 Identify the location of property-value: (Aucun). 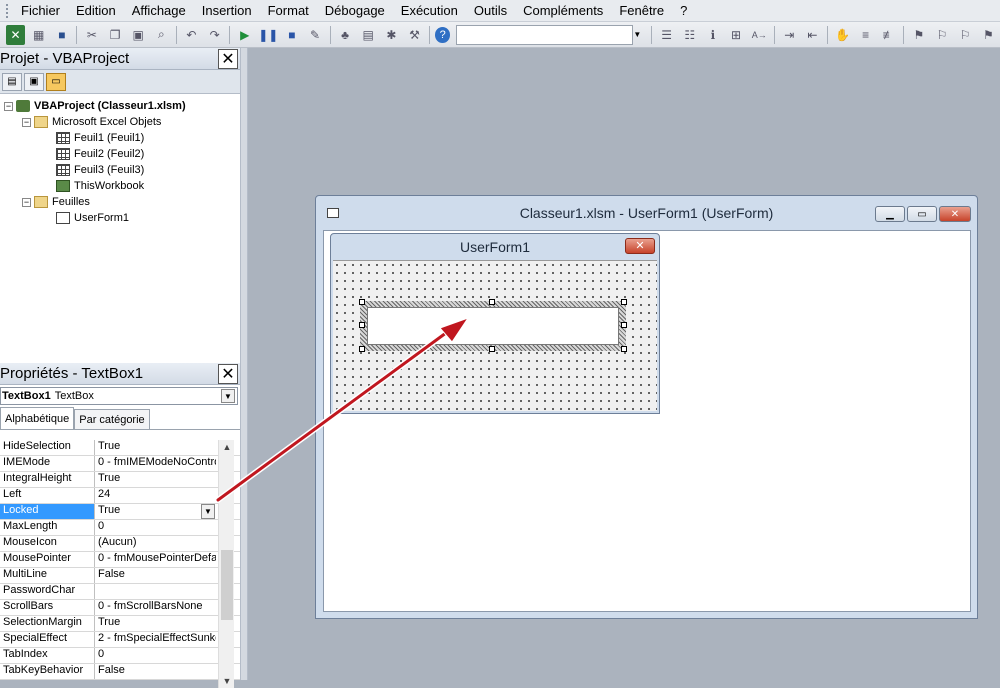
(155, 543).